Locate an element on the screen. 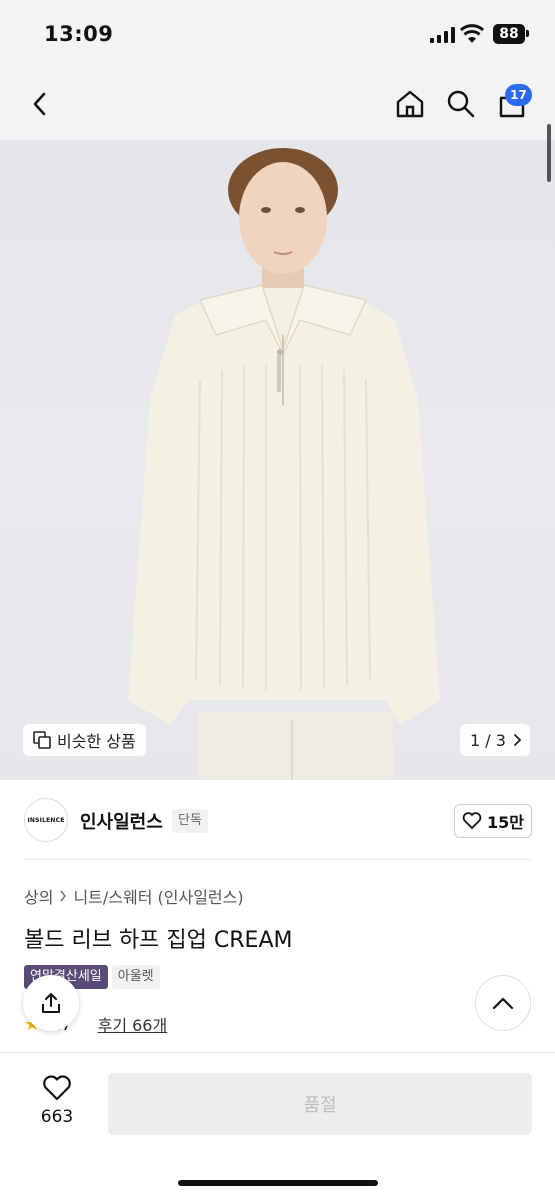  home-indicator is located at coordinates (278, 1183).